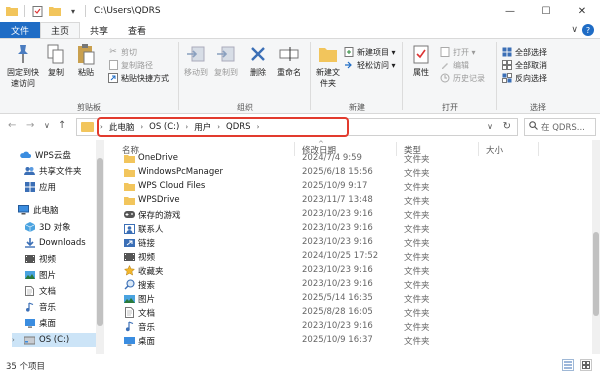 The width and height of the screenshot is (600, 374). Describe the element at coordinates (461, 65) in the screenshot. I see `edit-label: 编辑` at that location.